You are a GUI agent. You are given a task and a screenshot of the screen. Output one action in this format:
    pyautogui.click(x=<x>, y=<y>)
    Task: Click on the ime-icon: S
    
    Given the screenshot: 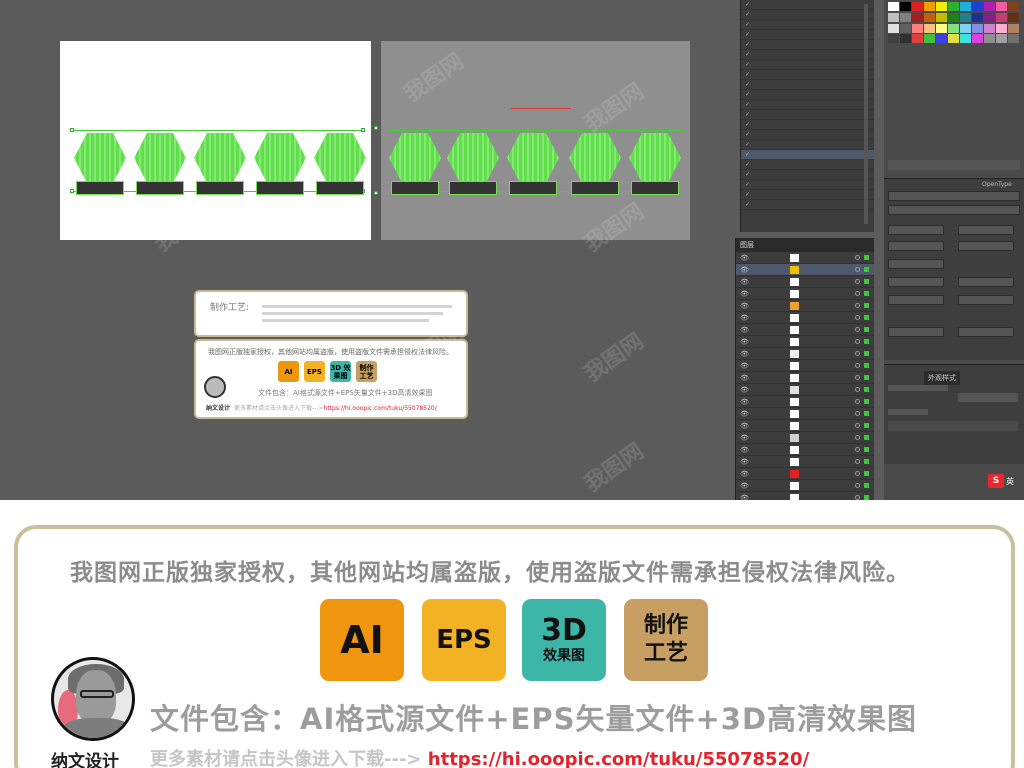 What is the action you would take?
    pyautogui.click(x=996, y=481)
    